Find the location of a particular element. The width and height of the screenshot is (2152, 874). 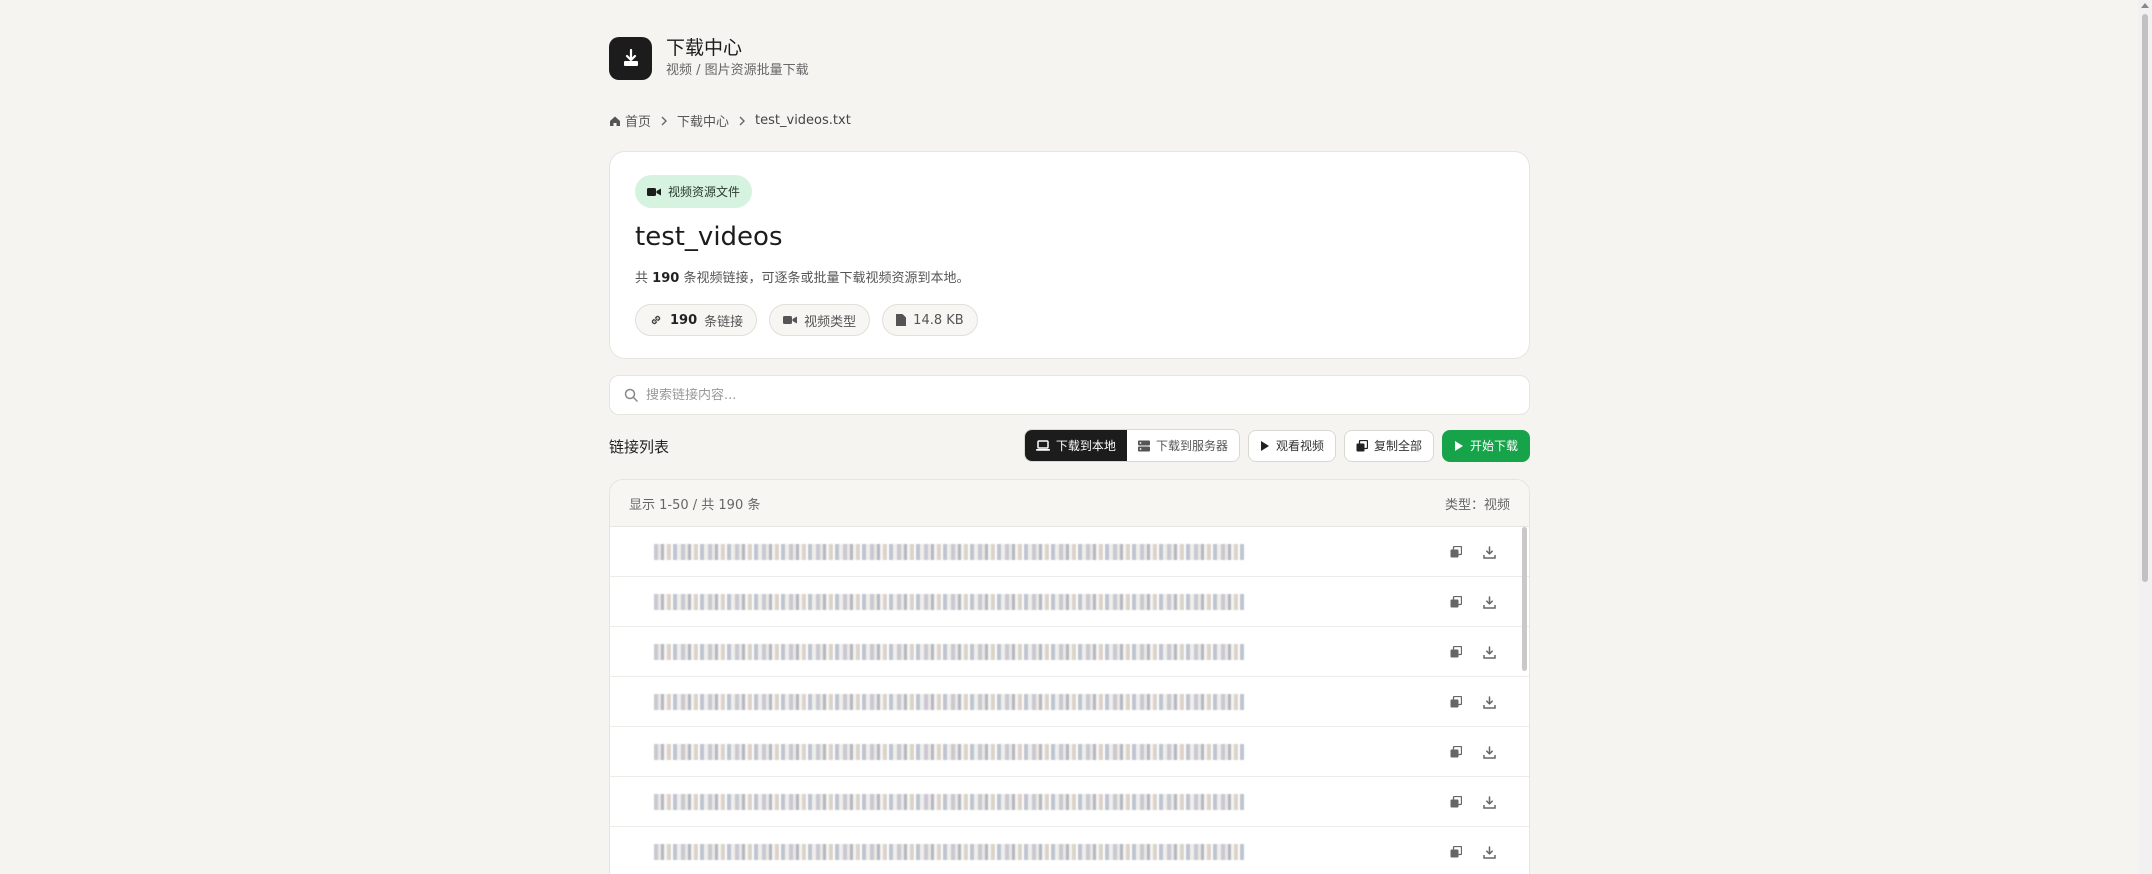

file-type-badge-label: 视频资源文件 is located at coordinates (704, 192).